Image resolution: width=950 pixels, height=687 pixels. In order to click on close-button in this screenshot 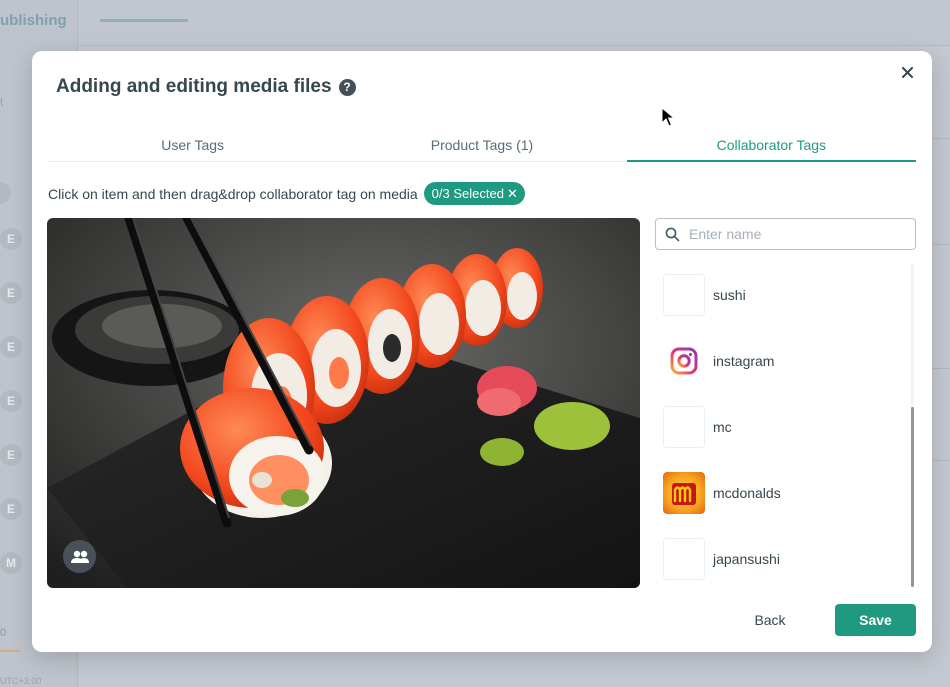, I will do `click(907, 72)`.